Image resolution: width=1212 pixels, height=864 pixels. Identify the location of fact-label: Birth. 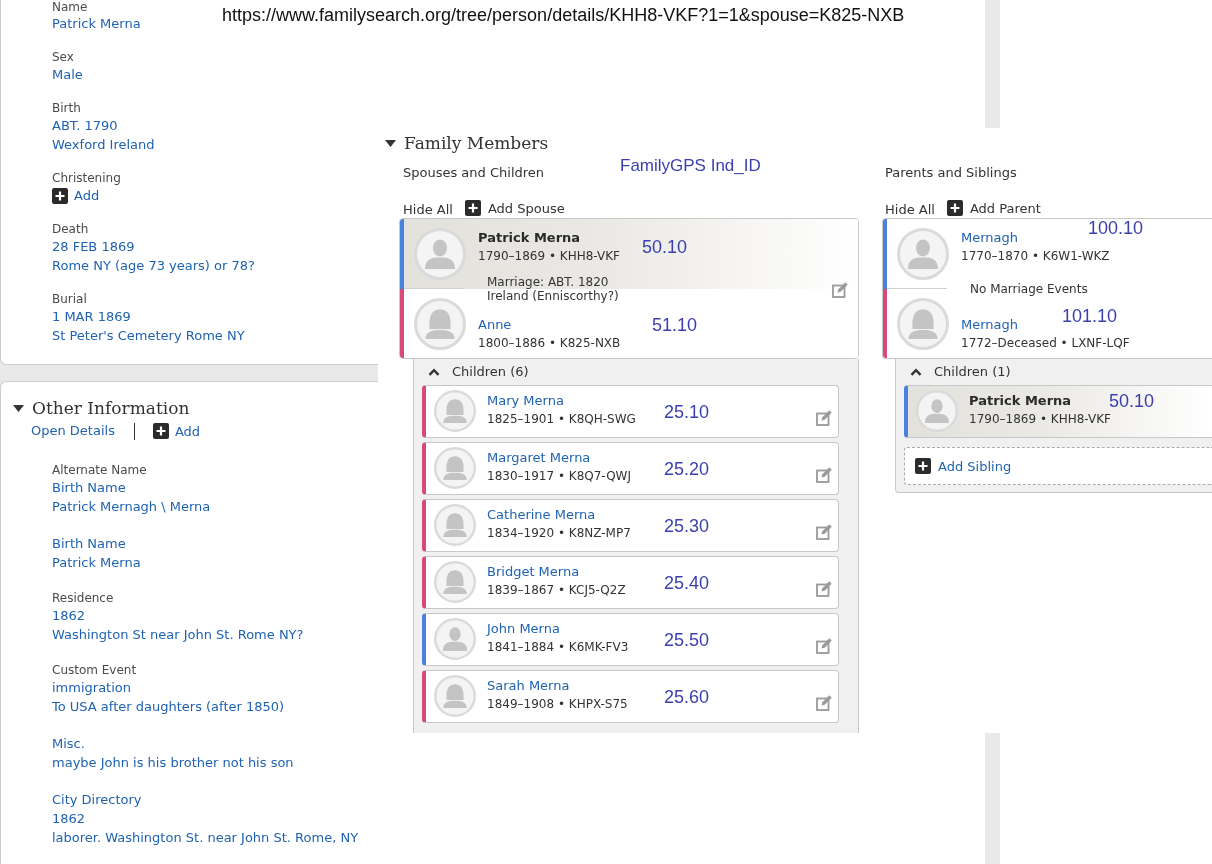
(66, 108).